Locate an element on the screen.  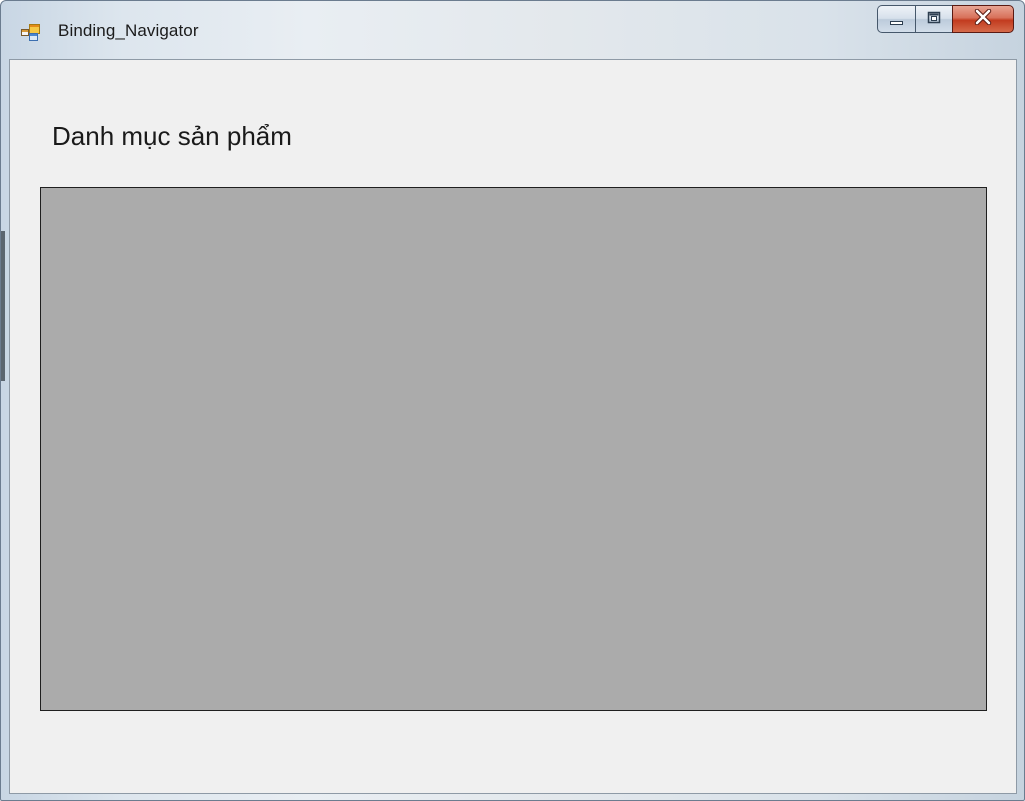
close-button is located at coordinates (983, 19).